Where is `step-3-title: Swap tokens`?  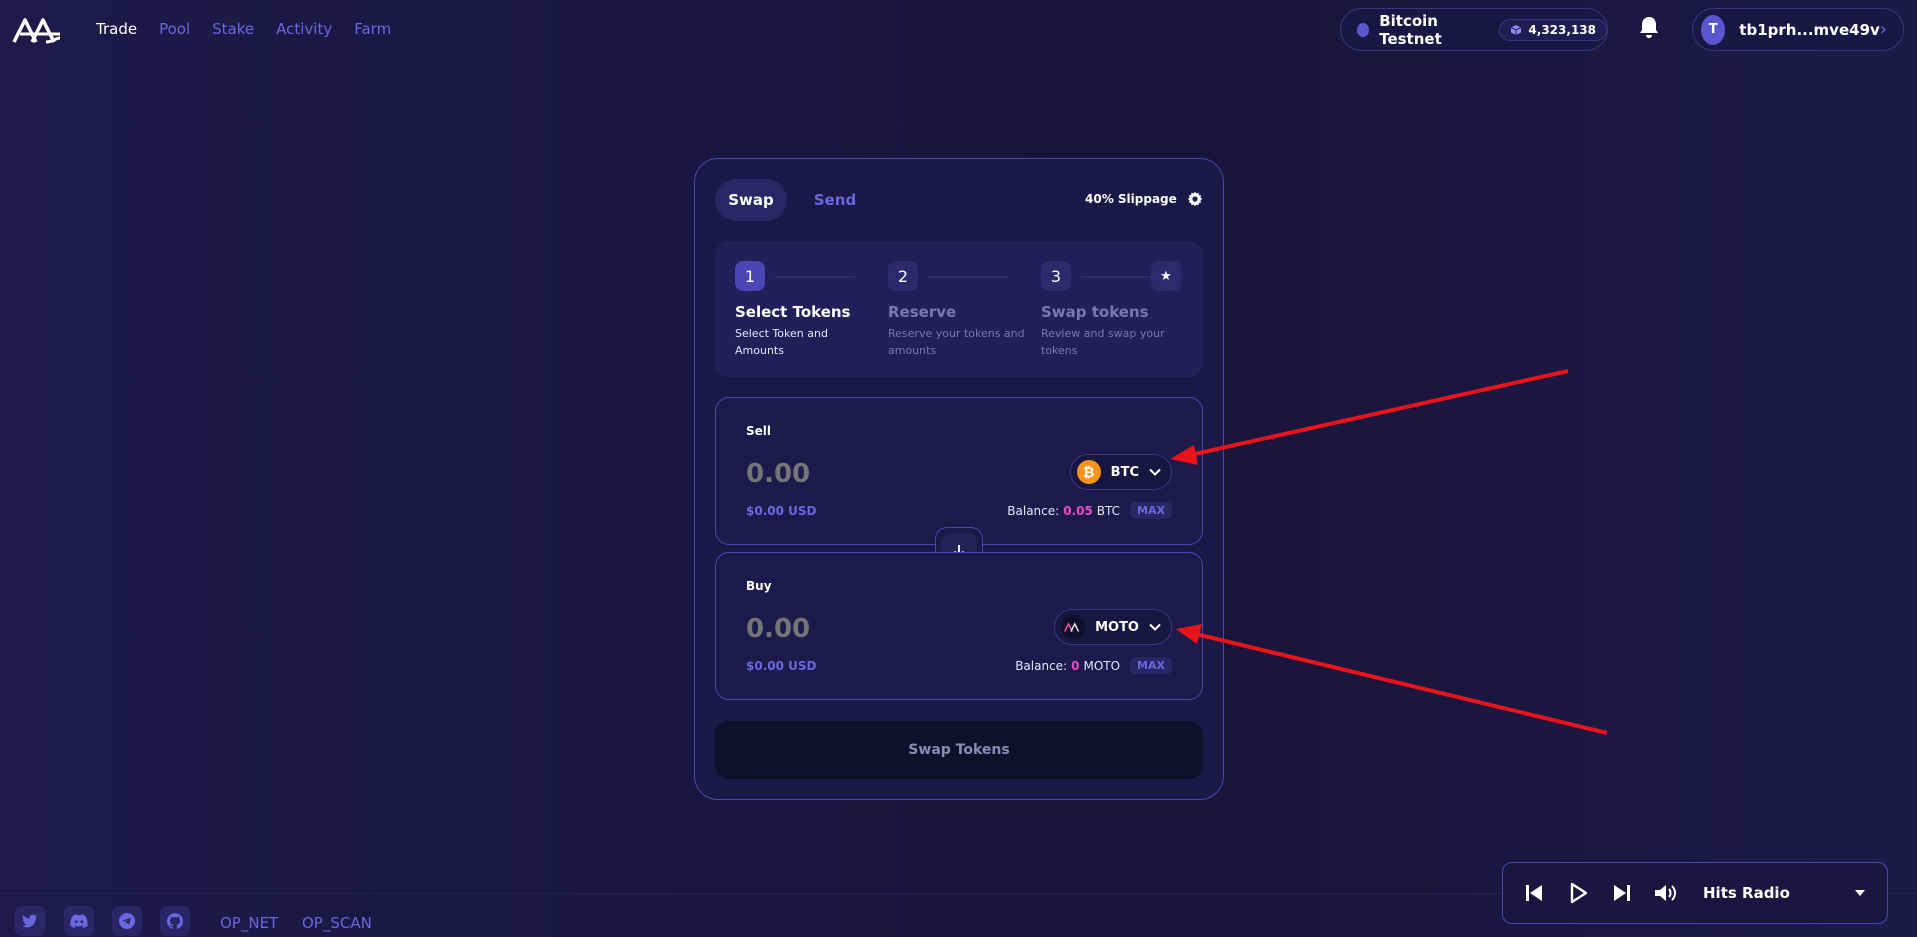
step-3-title: Swap tokens is located at coordinates (1095, 312).